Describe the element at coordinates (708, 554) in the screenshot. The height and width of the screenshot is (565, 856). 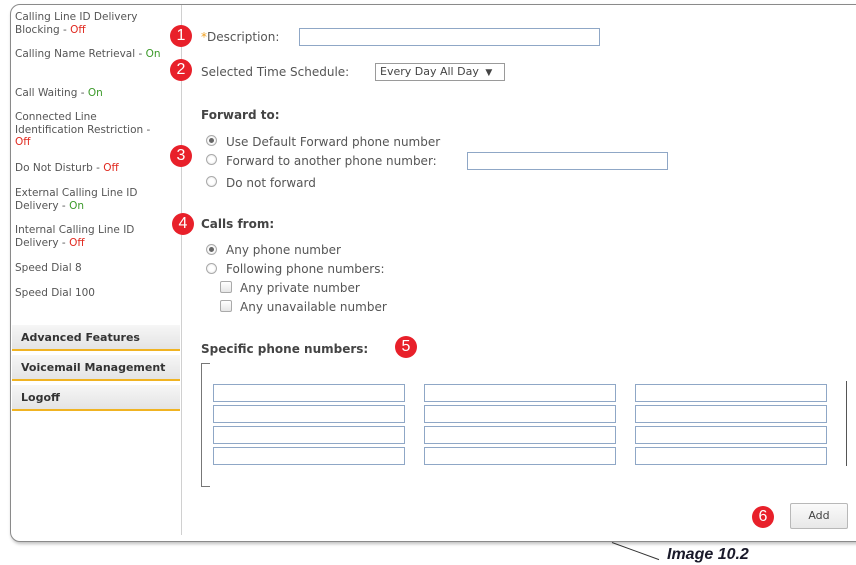
I see `image-caption: Image 10.2` at that location.